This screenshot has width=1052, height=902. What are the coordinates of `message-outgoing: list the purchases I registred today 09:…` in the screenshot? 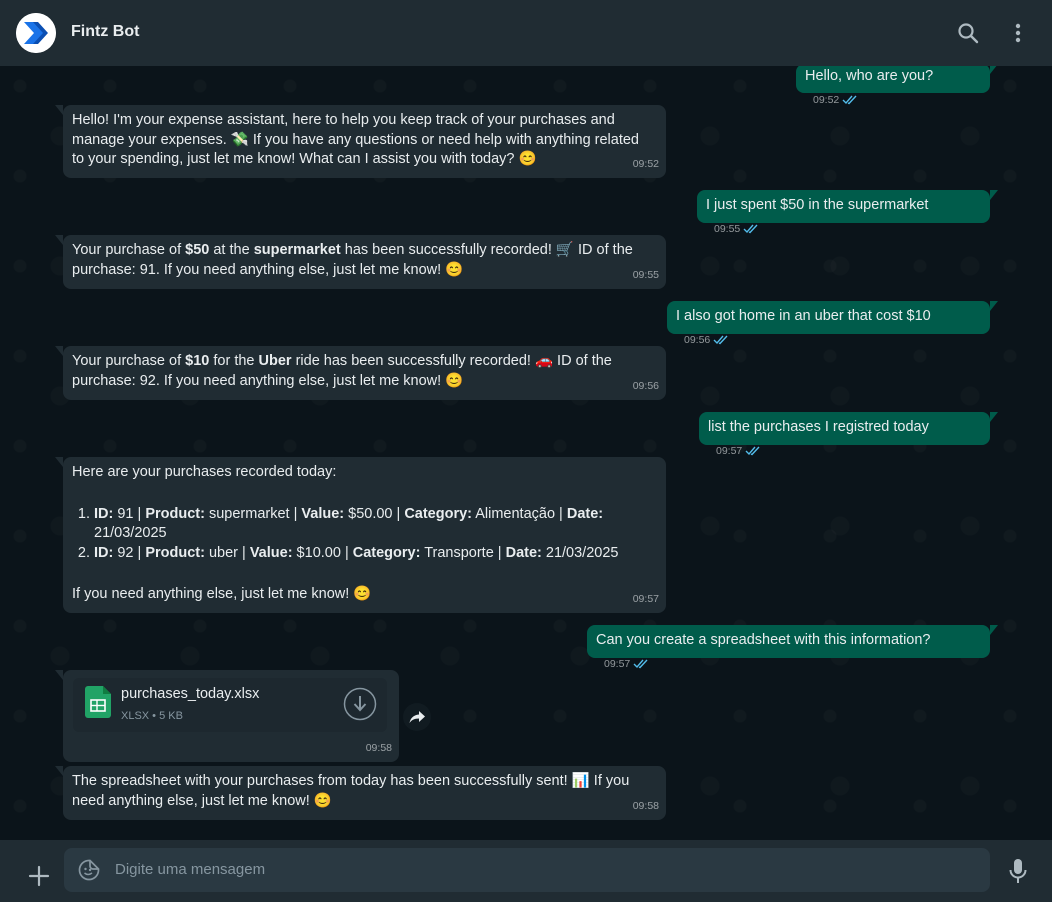 It's located at (848, 434).